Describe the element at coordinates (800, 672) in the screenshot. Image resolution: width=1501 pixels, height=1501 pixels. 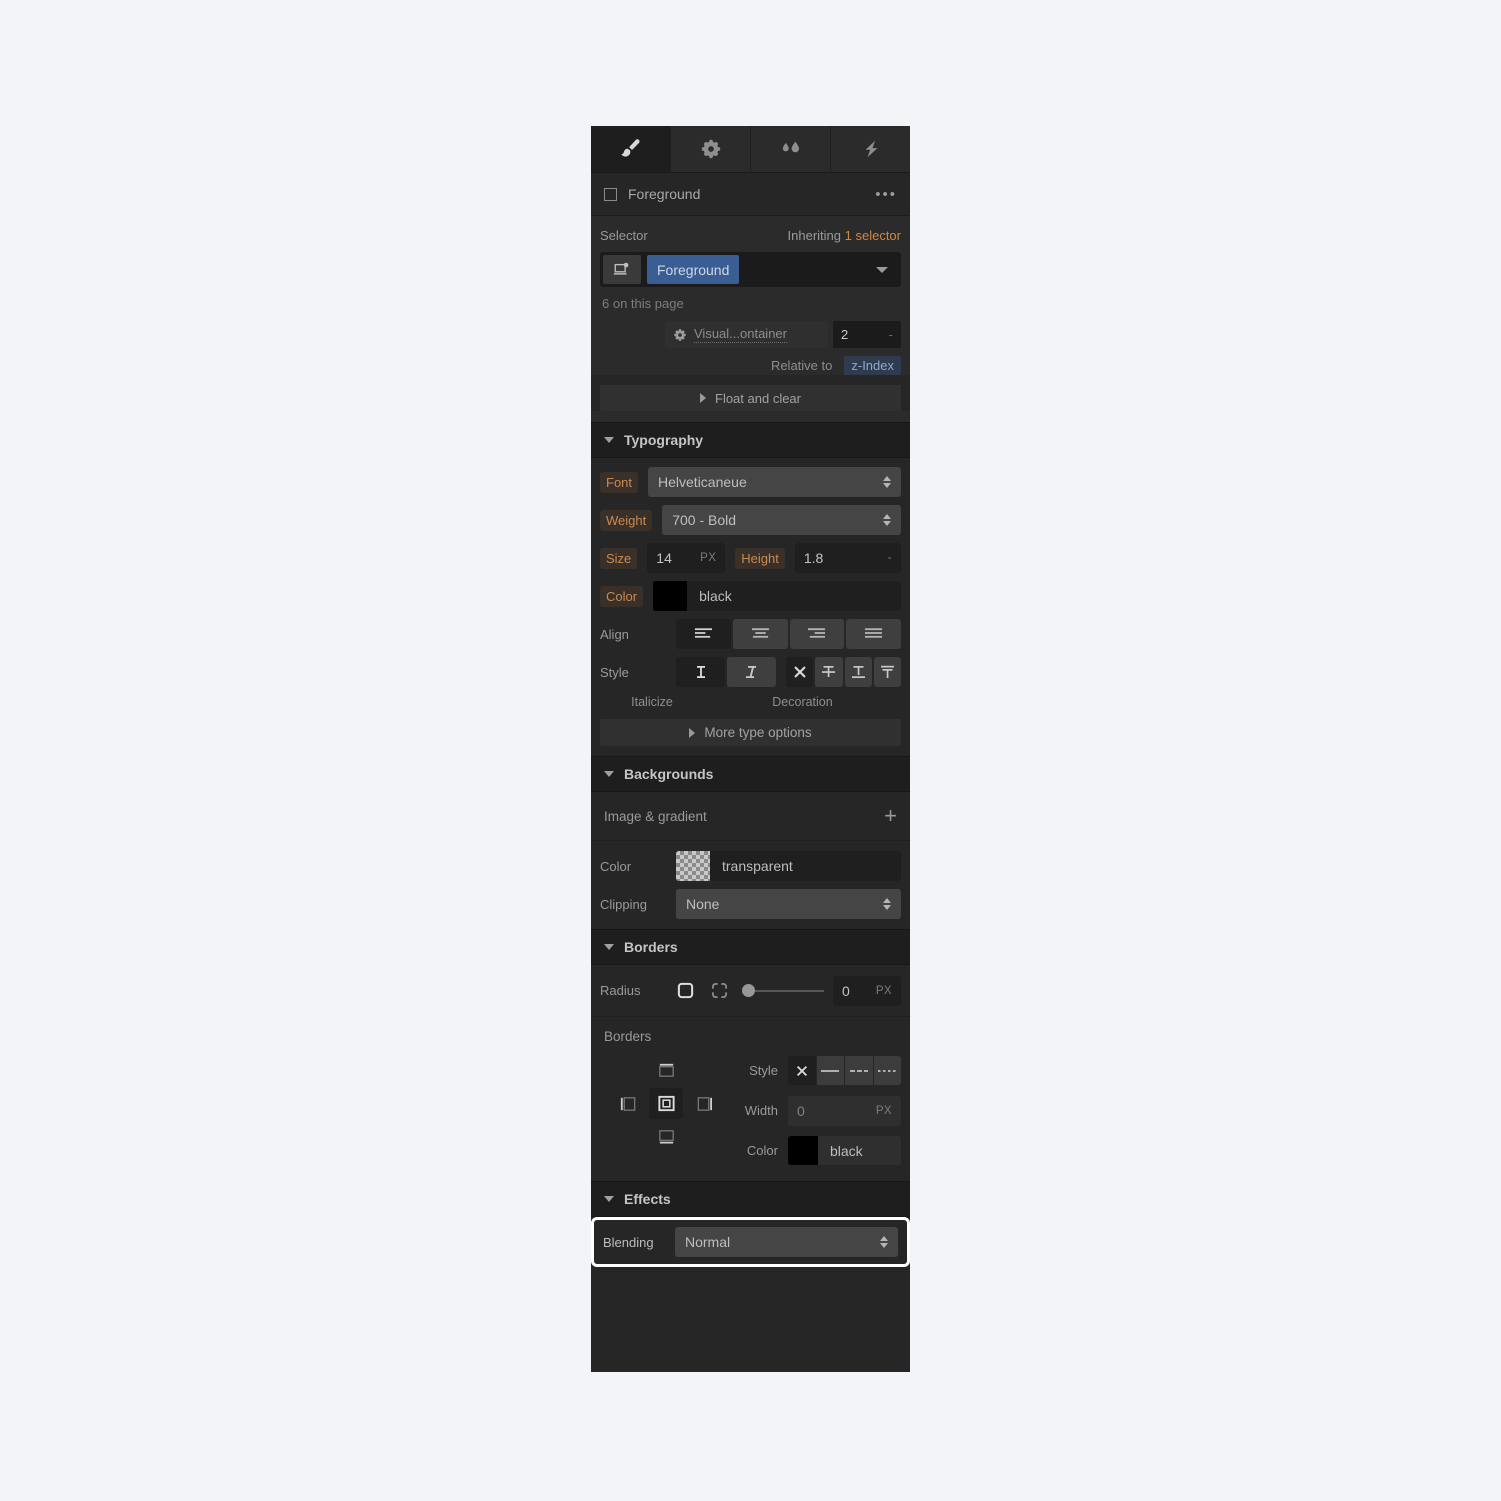
I see `decoration-none-button` at that location.